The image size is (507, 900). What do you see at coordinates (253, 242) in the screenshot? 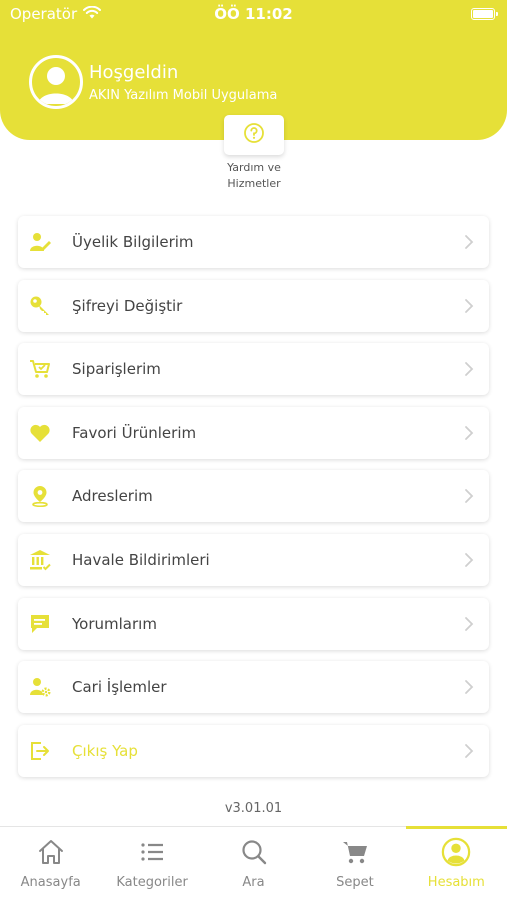
I see `menu-item-membership: Üyelik Bilgilerim` at bounding box center [253, 242].